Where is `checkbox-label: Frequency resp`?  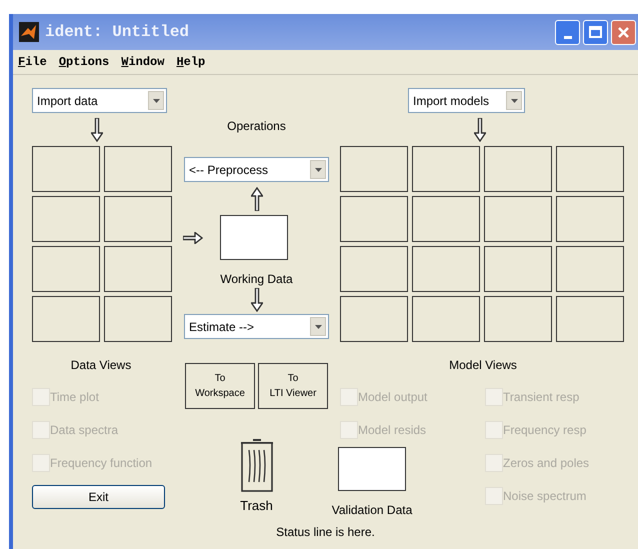 checkbox-label: Frequency resp is located at coordinates (544, 430).